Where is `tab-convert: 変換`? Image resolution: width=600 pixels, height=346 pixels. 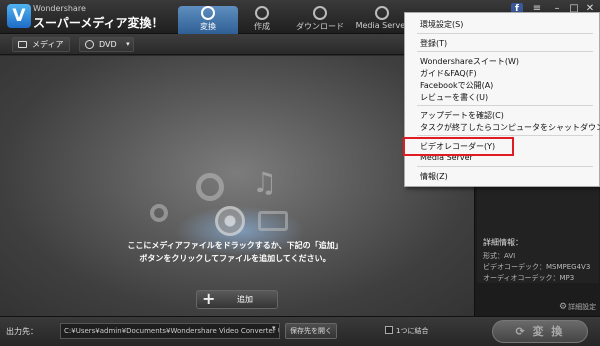 tab-convert: 変換 is located at coordinates (208, 20).